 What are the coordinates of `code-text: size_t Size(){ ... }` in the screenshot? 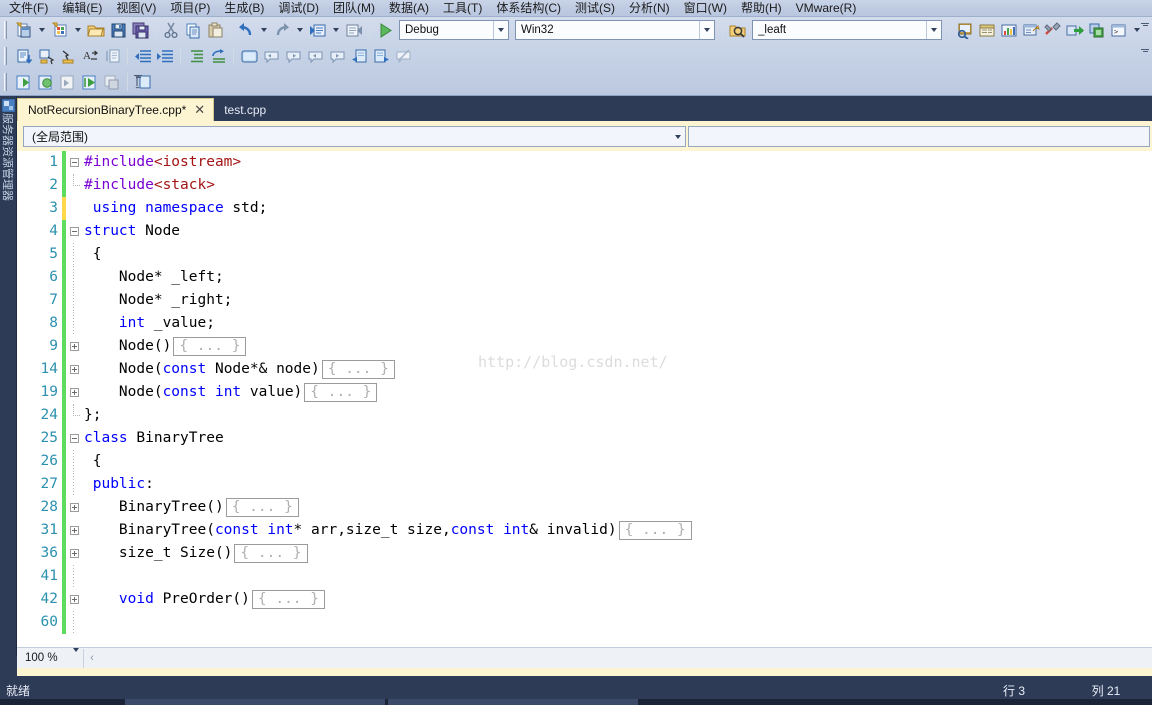 It's located at (195, 553).